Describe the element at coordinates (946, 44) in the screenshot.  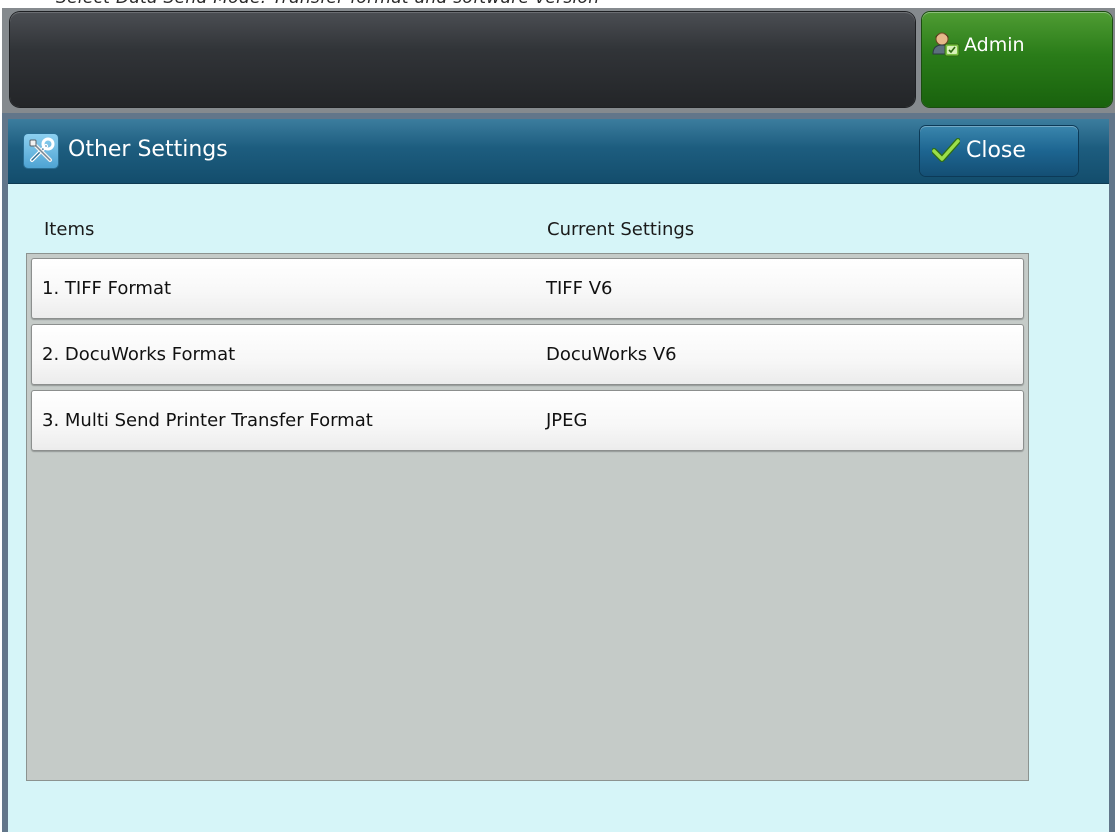
I see `admin-user-icon` at that location.